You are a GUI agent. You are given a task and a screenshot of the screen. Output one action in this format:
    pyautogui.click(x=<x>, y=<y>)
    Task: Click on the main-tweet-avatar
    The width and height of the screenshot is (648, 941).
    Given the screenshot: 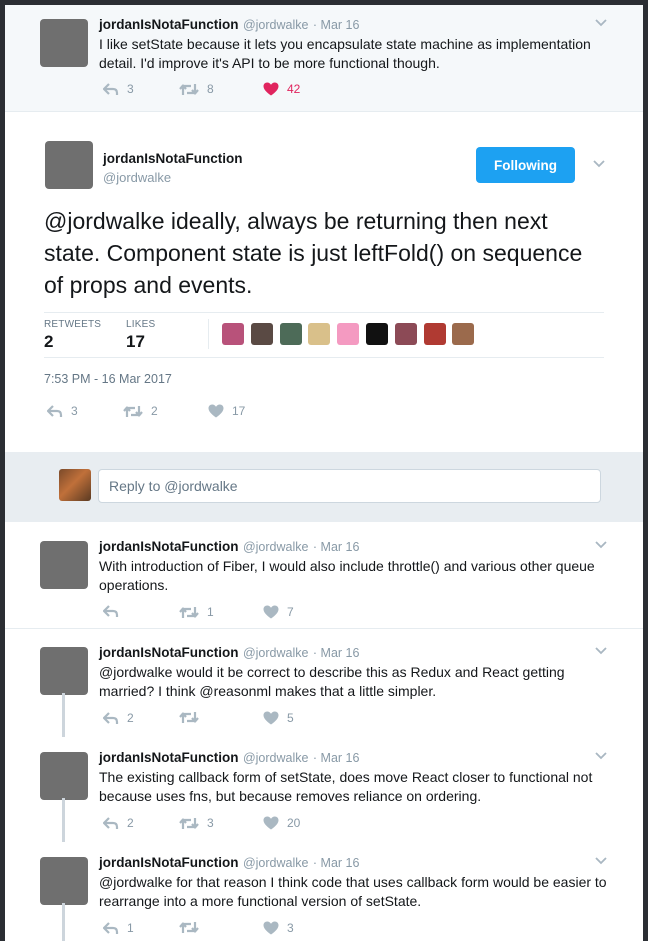 What is the action you would take?
    pyautogui.click(x=69, y=165)
    